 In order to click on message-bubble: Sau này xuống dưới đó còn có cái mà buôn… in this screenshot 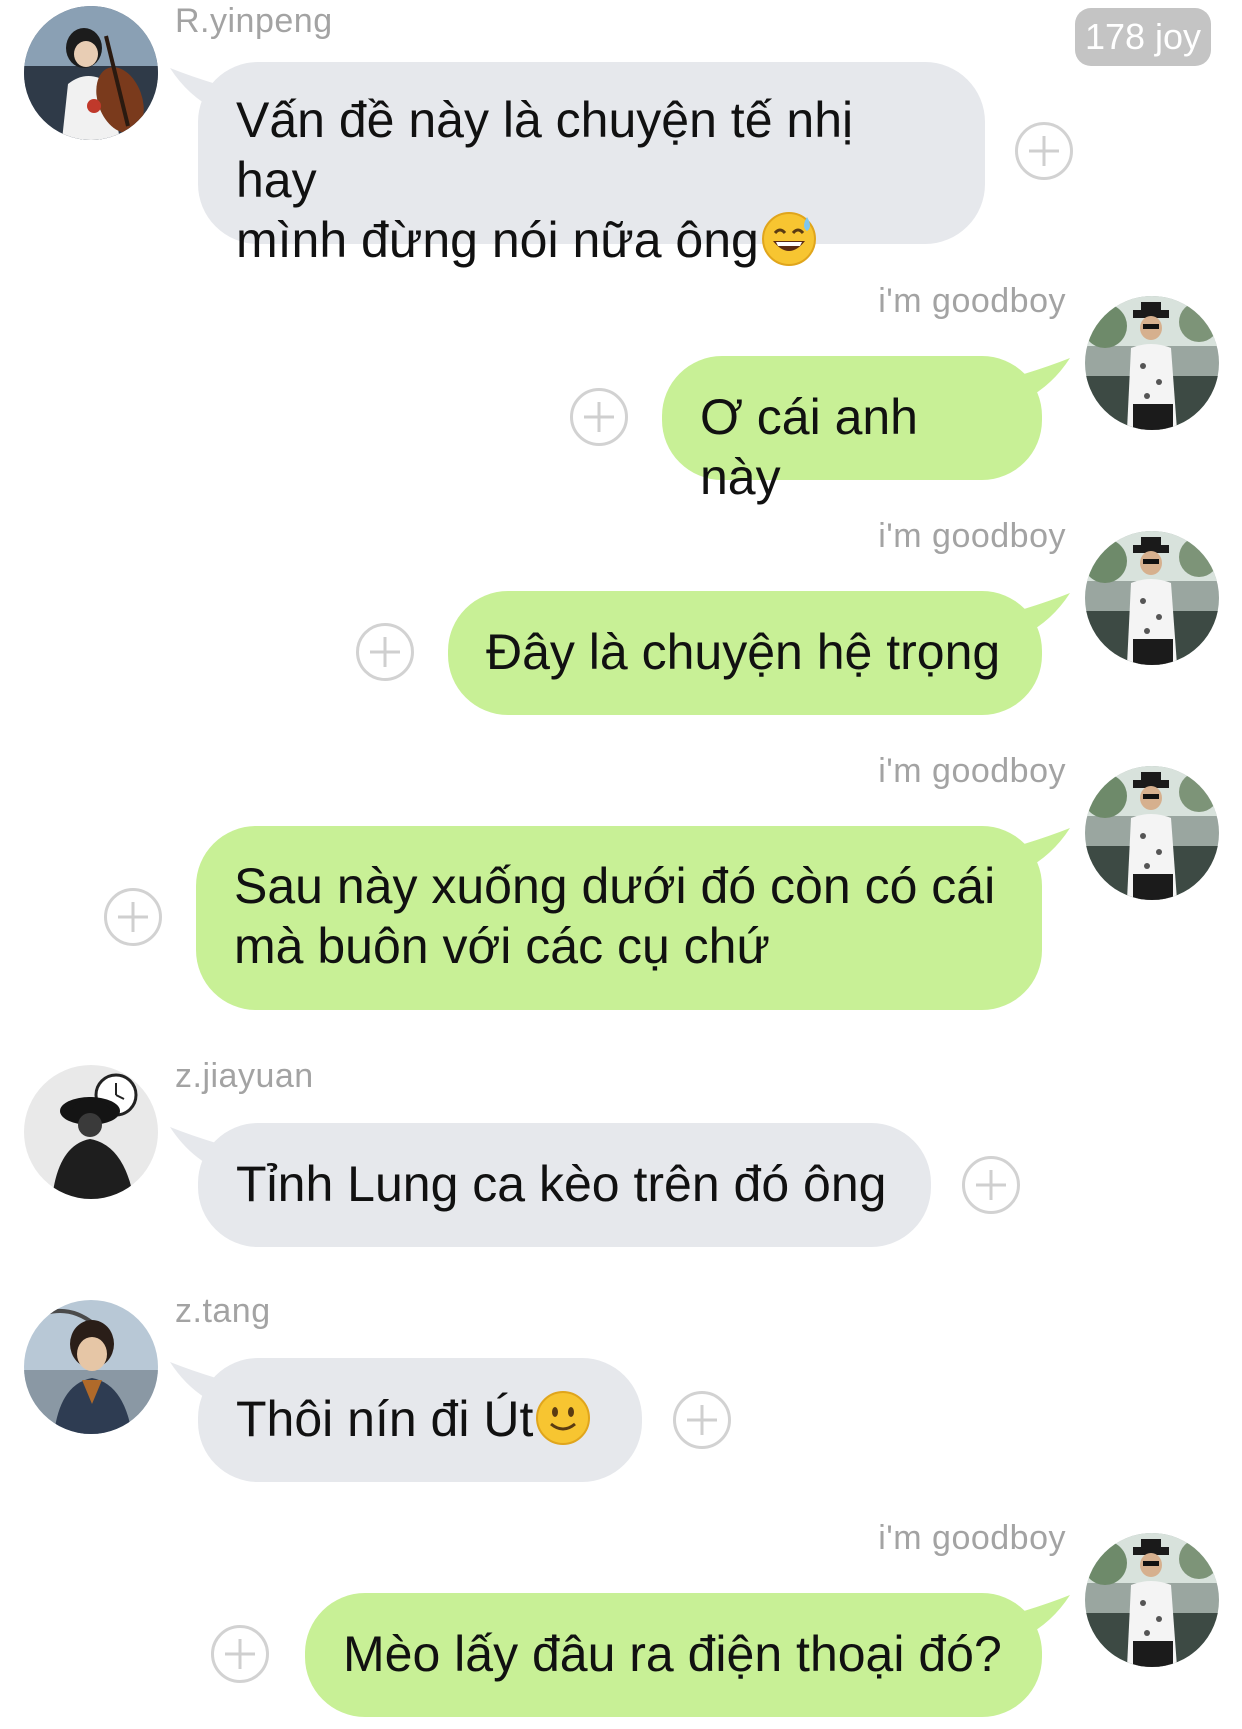, I will do `click(619, 918)`.